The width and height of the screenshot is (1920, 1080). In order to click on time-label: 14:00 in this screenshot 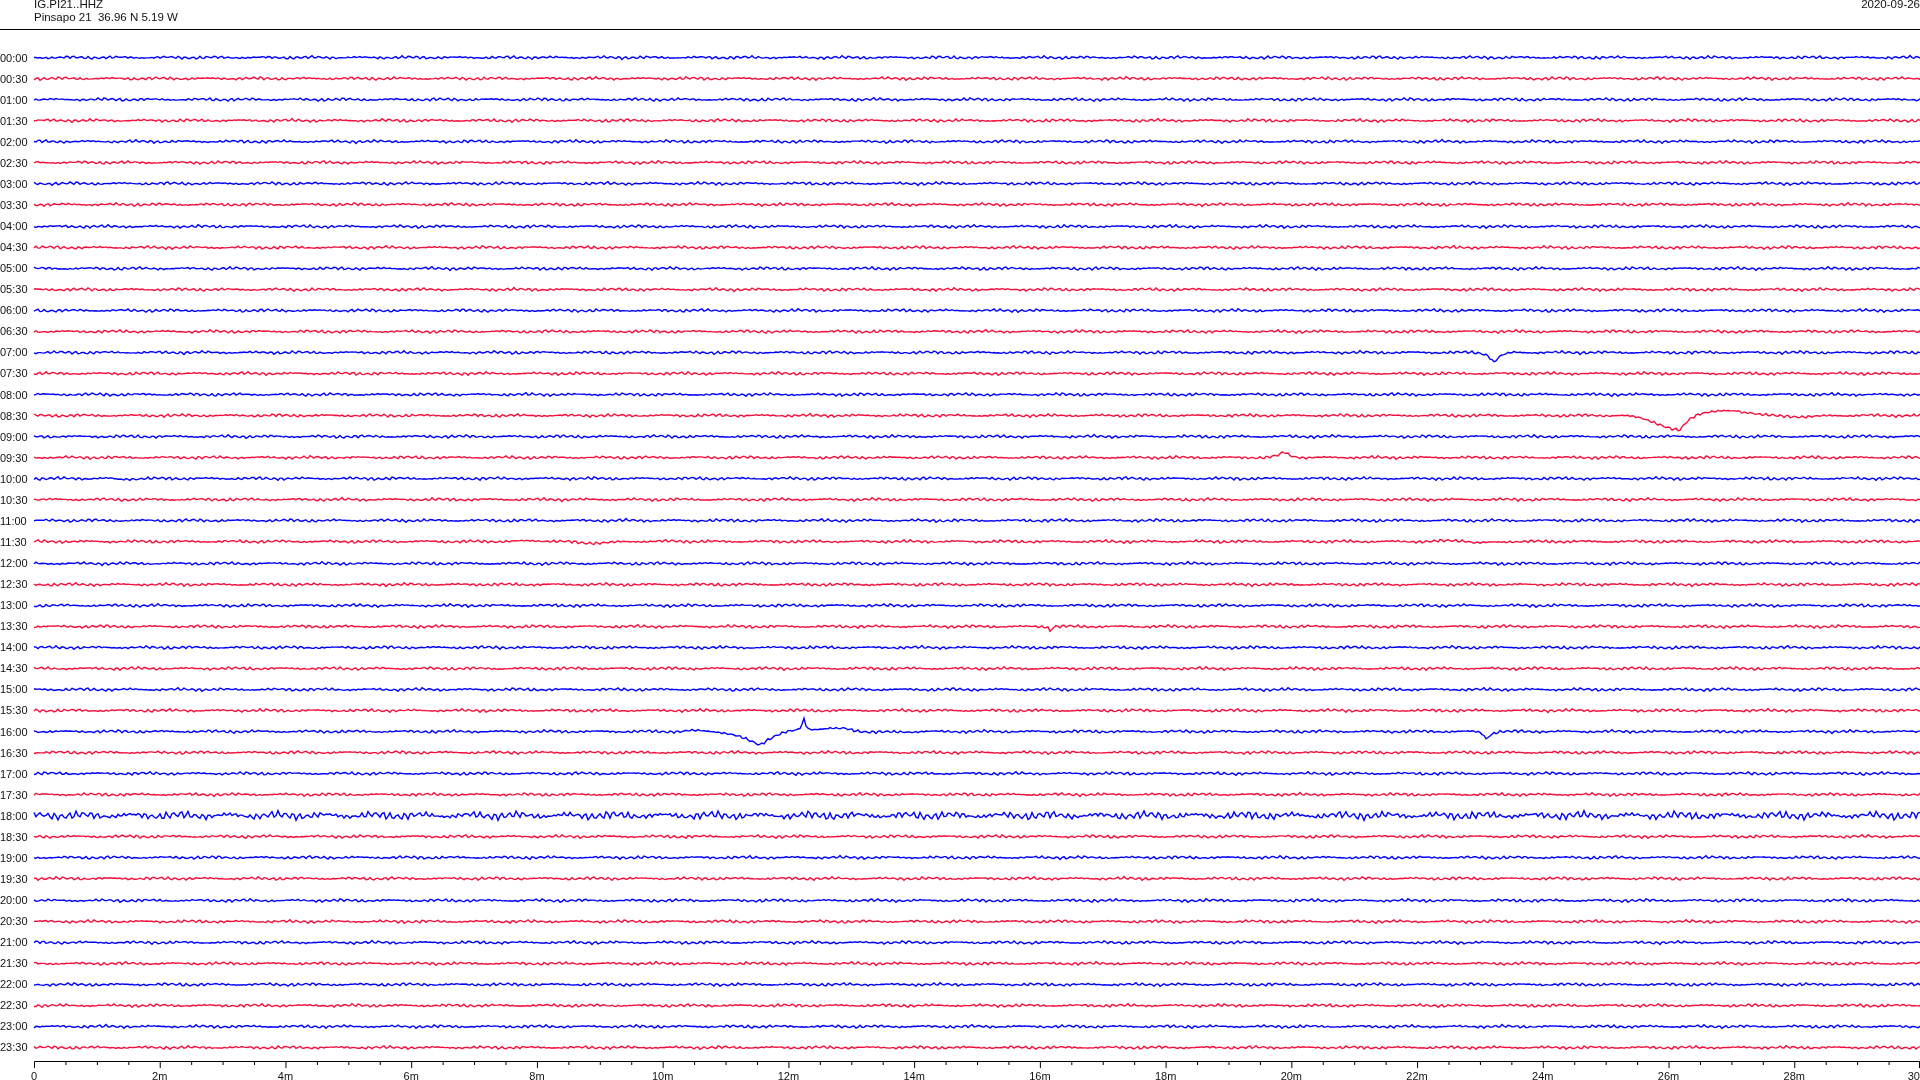, I will do `click(14, 647)`.